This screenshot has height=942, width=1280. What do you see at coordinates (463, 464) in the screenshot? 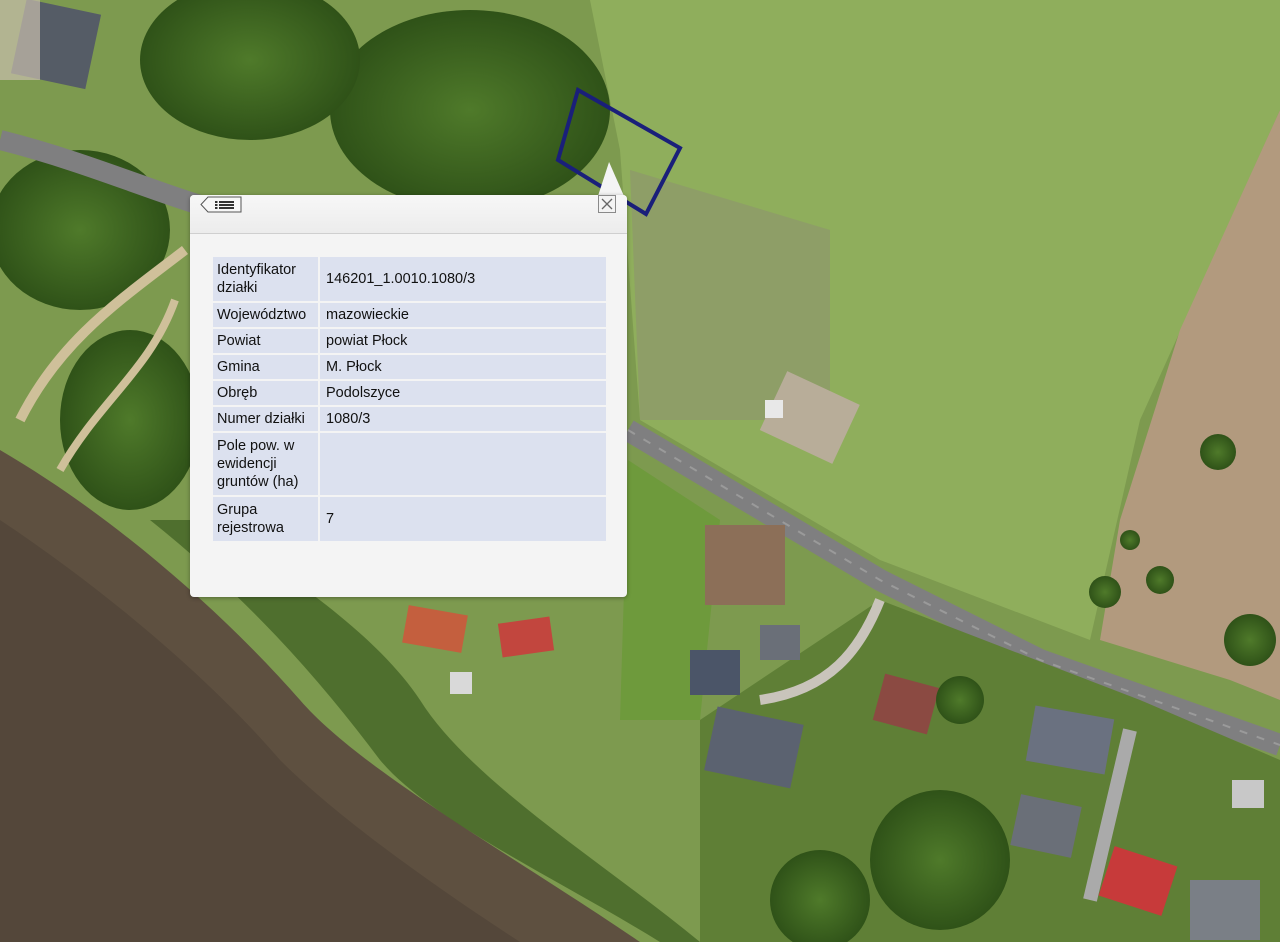
I see `attribute-value` at bounding box center [463, 464].